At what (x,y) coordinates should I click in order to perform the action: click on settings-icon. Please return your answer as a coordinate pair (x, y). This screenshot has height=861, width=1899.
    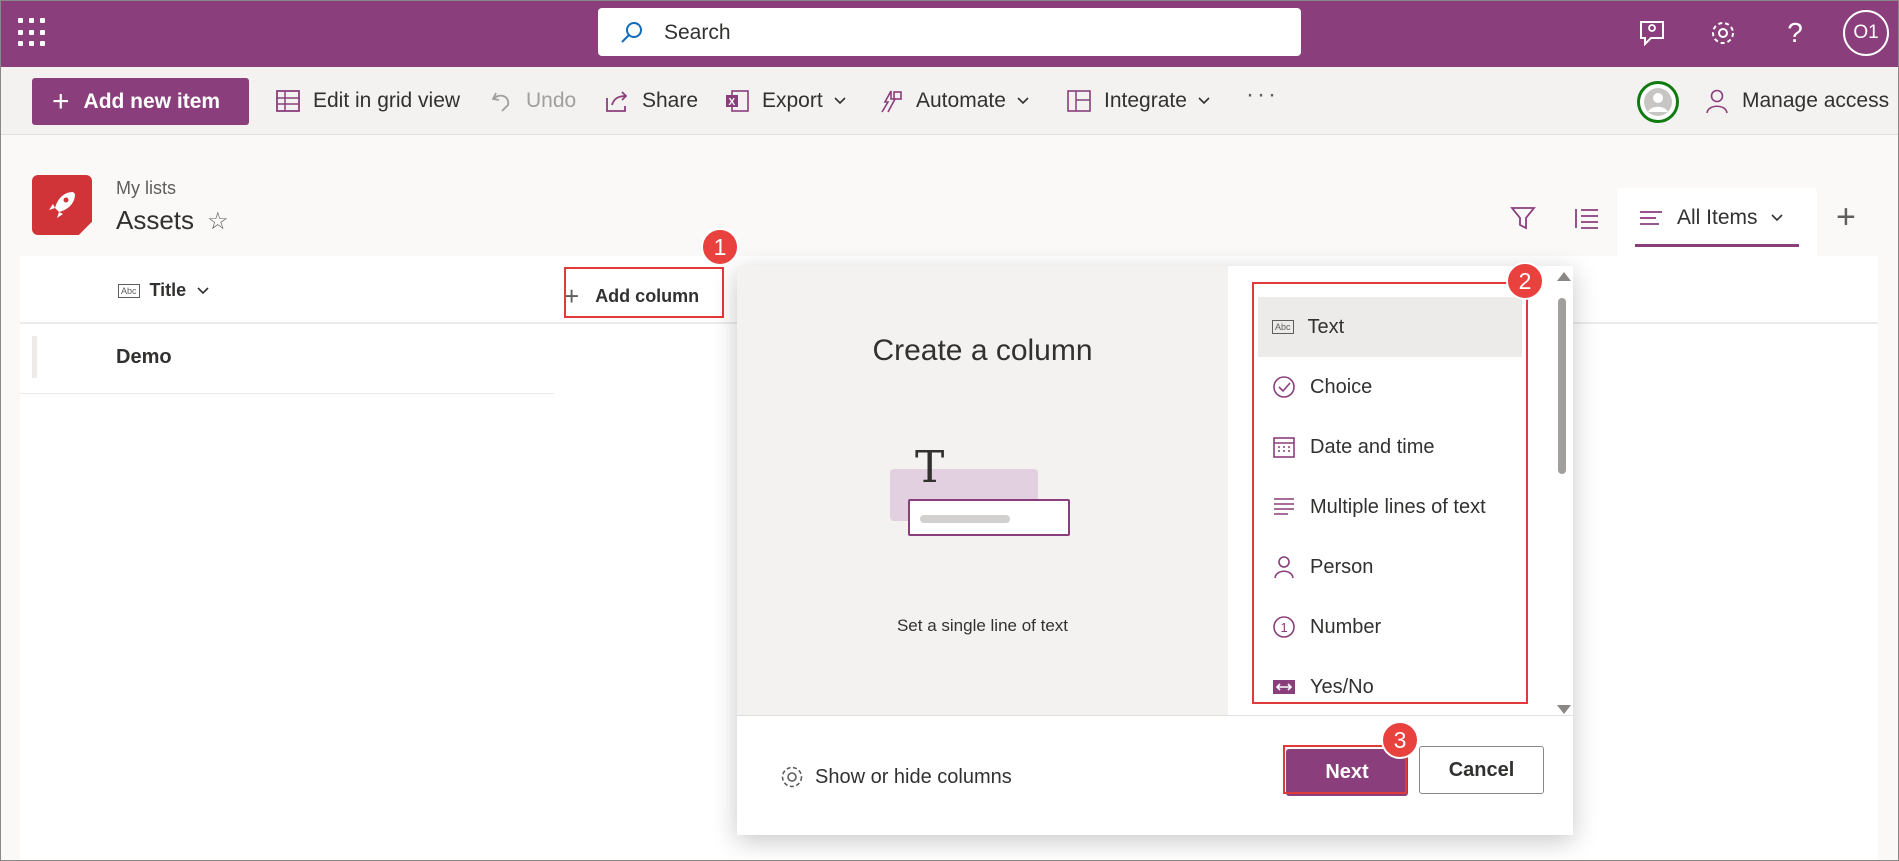
    Looking at the image, I should click on (1723, 33).